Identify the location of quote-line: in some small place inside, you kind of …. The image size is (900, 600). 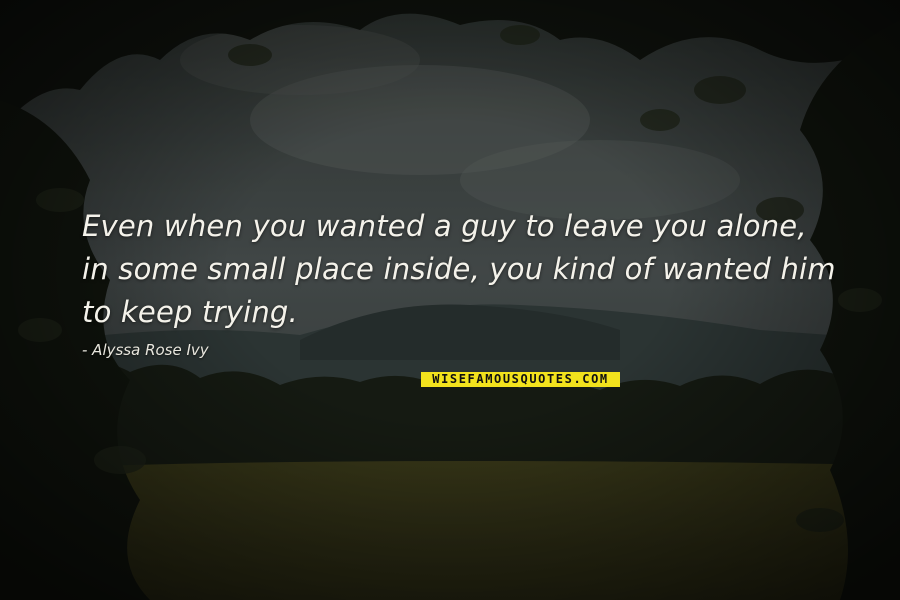
(459, 269).